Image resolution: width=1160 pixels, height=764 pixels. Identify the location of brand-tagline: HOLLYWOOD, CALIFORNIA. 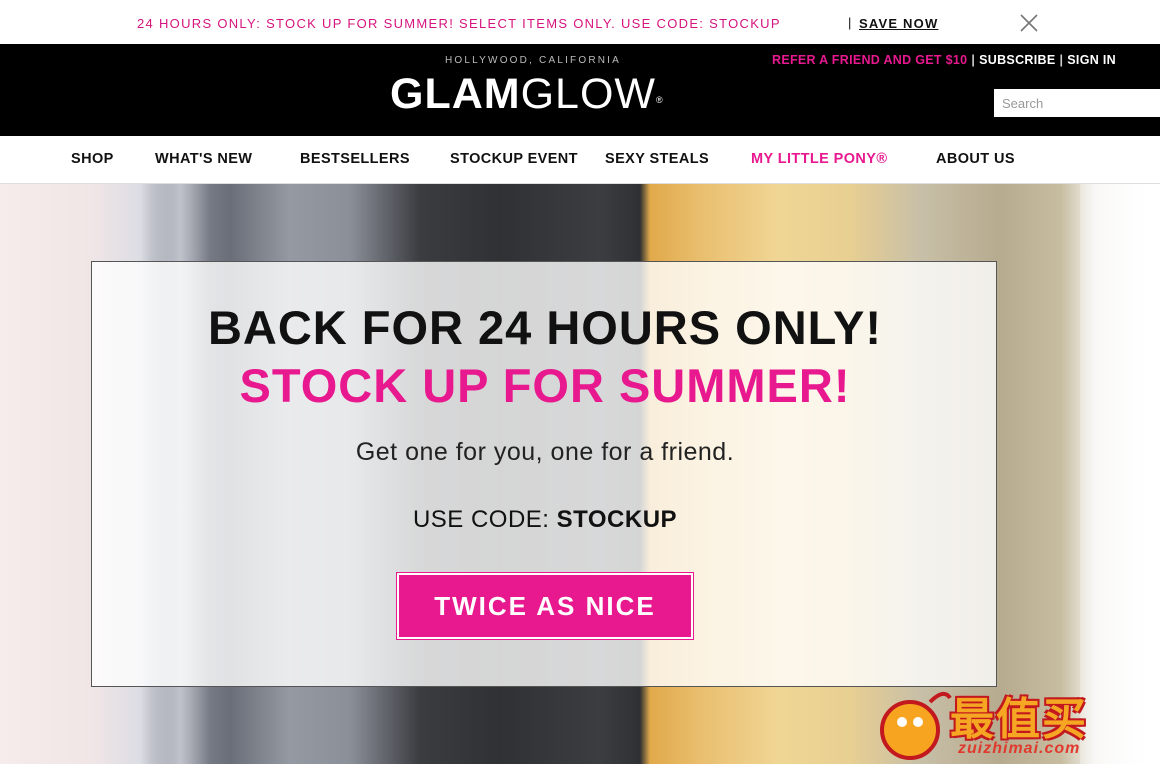
(533, 60).